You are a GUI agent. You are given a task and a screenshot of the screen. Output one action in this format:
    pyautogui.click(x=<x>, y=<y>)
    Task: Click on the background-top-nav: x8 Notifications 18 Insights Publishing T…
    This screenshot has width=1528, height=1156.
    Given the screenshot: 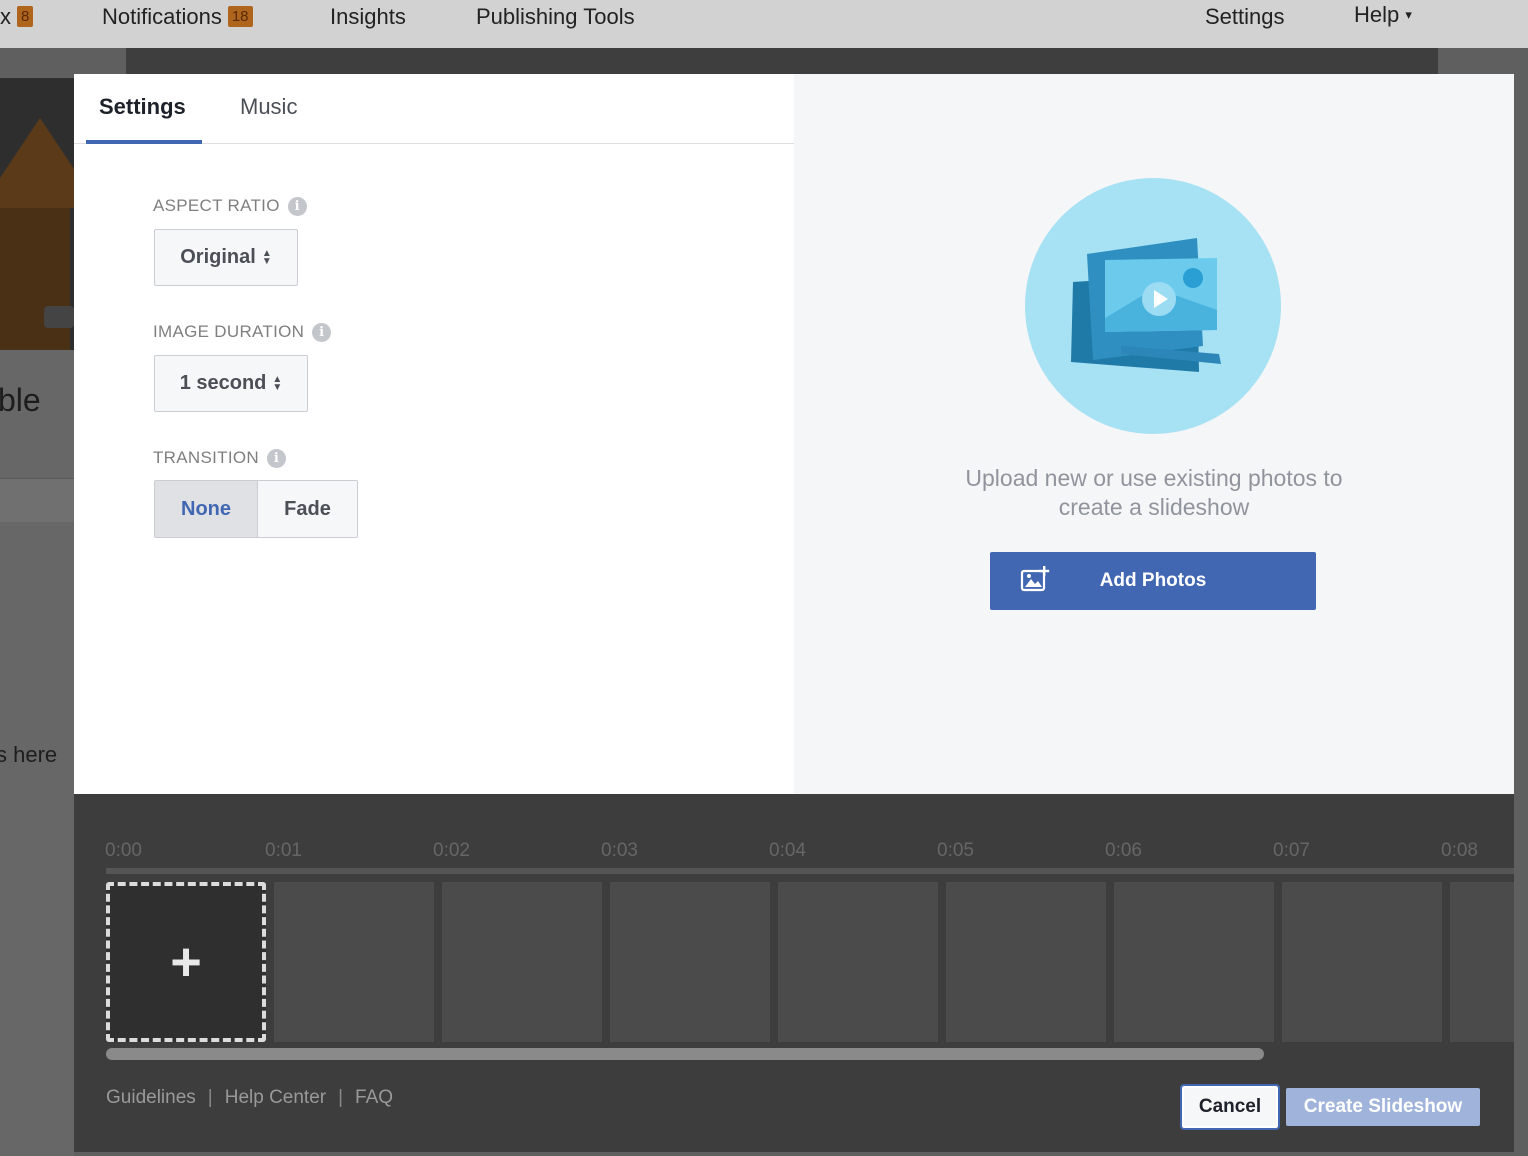 What is the action you would take?
    pyautogui.click(x=764, y=24)
    